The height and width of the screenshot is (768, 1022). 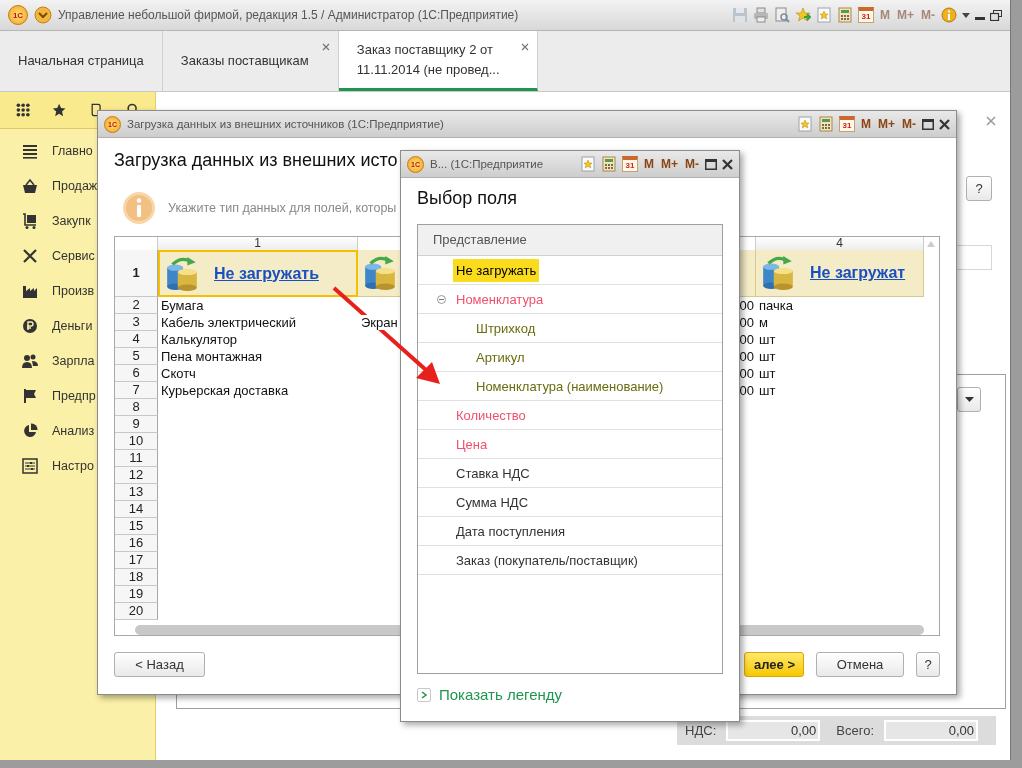 I want to click on app-logo: 1С, so click(x=18, y=15).